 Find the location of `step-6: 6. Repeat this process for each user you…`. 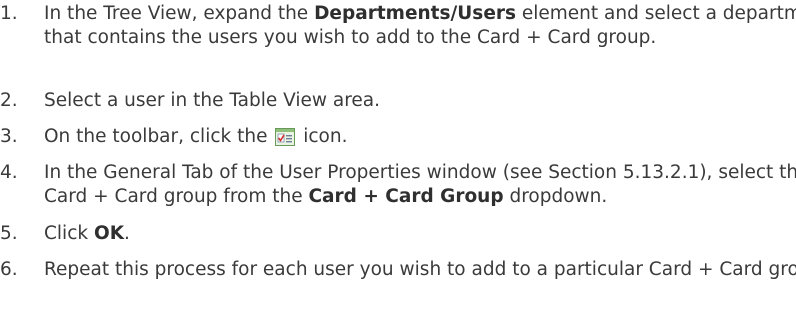

step-6: 6. Repeat this process for each user you… is located at coordinates (398, 270).